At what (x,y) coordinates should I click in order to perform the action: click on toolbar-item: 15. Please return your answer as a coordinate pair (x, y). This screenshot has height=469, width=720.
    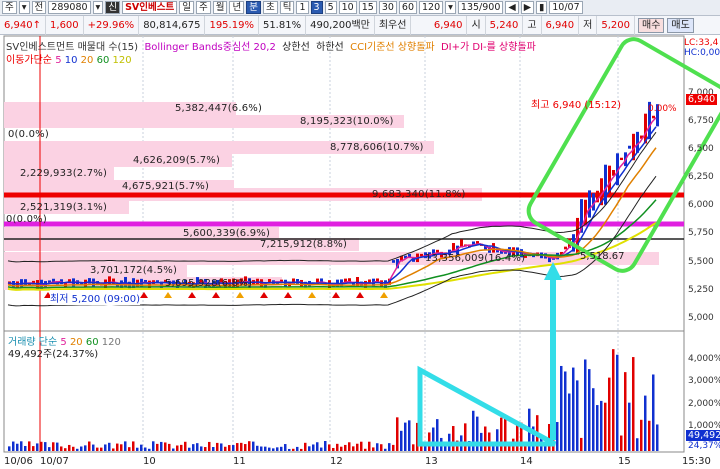
    Looking at the image, I should click on (367, 7).